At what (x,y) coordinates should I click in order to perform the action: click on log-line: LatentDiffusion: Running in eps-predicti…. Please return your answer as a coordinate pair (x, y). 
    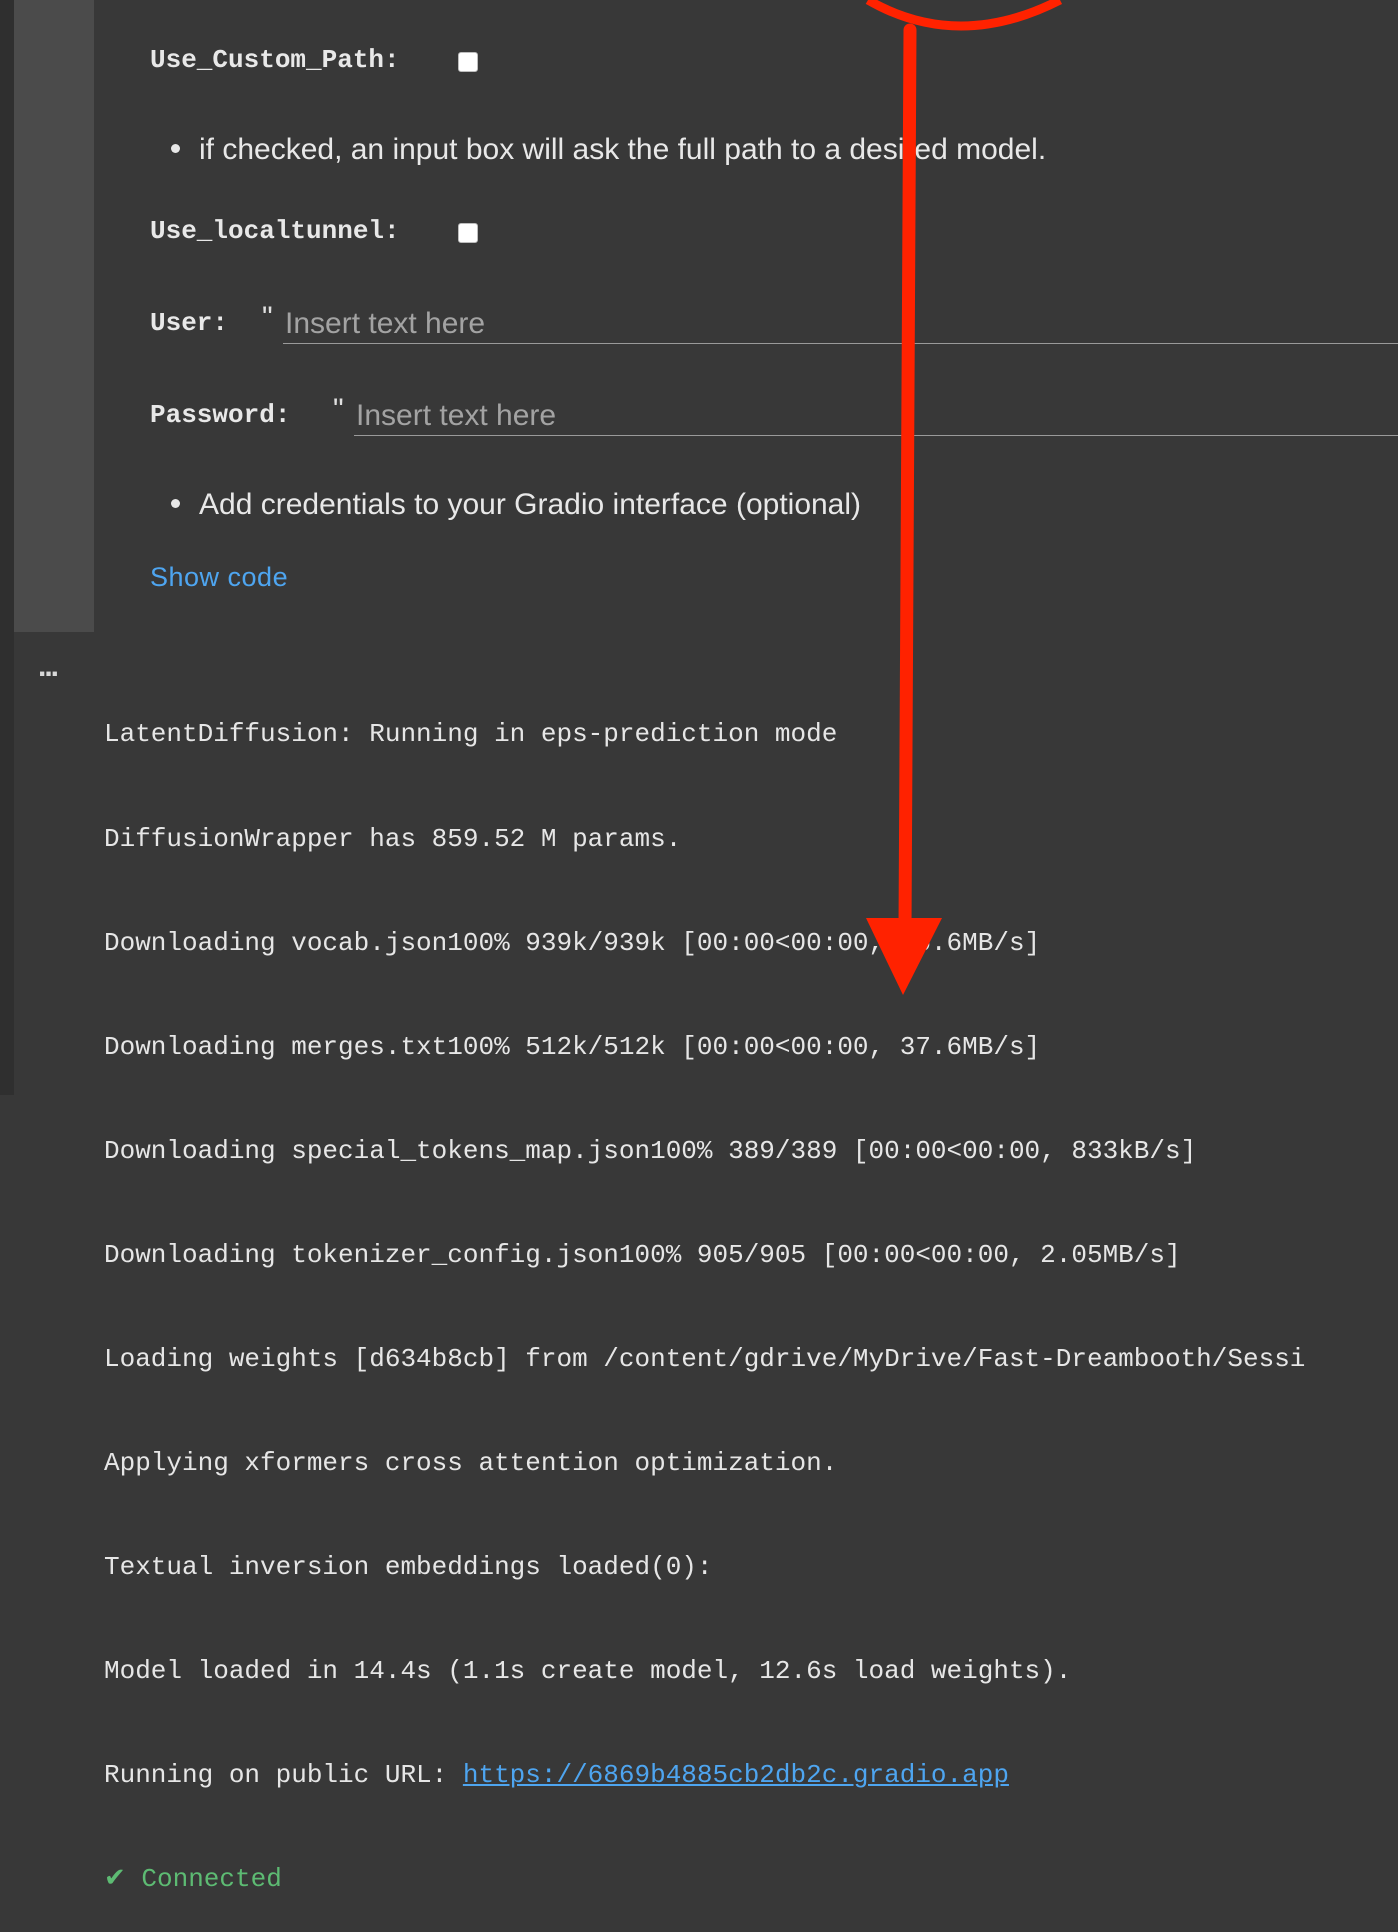
    Looking at the image, I should click on (471, 734).